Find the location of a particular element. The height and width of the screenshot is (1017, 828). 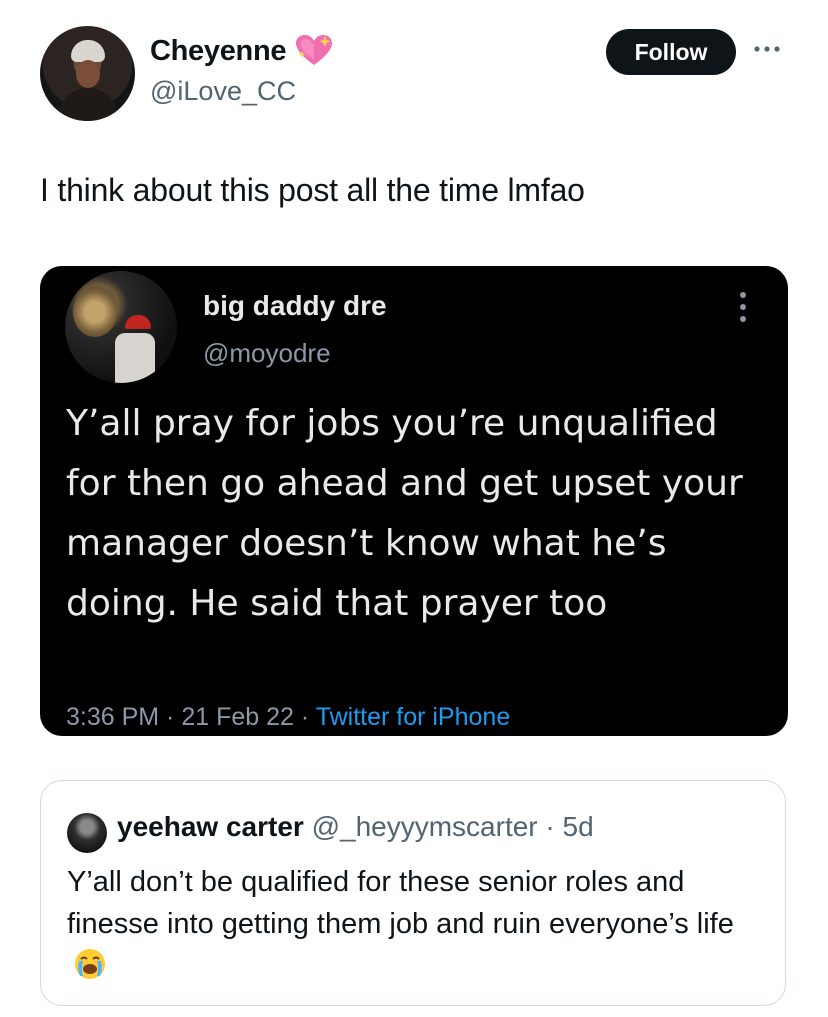

avatar-red-cap is located at coordinates (138, 322).